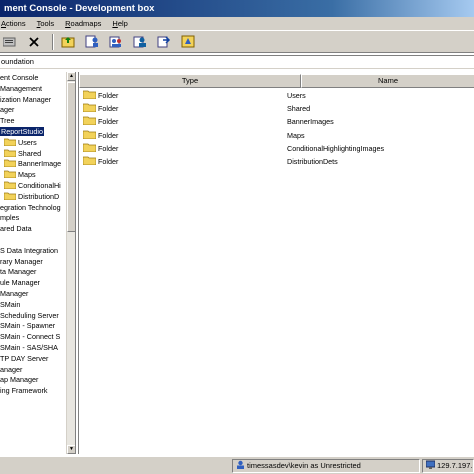 This screenshot has height=474, width=474. I want to click on user-icon, so click(91, 41).